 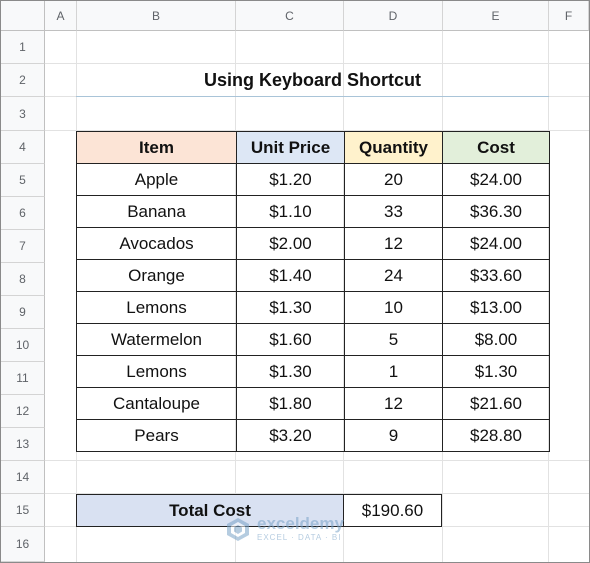 I want to click on cell-unit-price: $3.20, so click(x=290, y=435).